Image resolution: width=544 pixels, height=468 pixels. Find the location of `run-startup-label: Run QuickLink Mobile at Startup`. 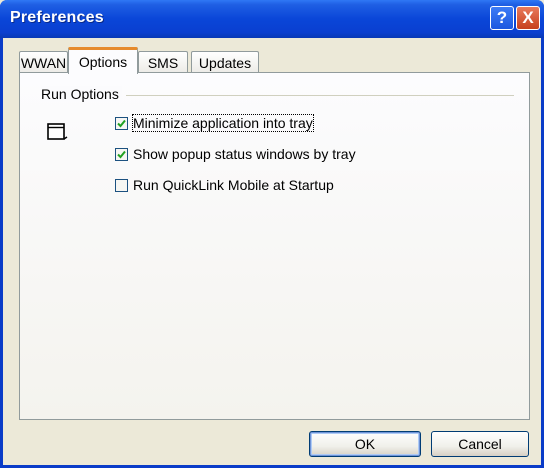

run-startup-label: Run QuickLink Mobile at Startup is located at coordinates (233, 185).